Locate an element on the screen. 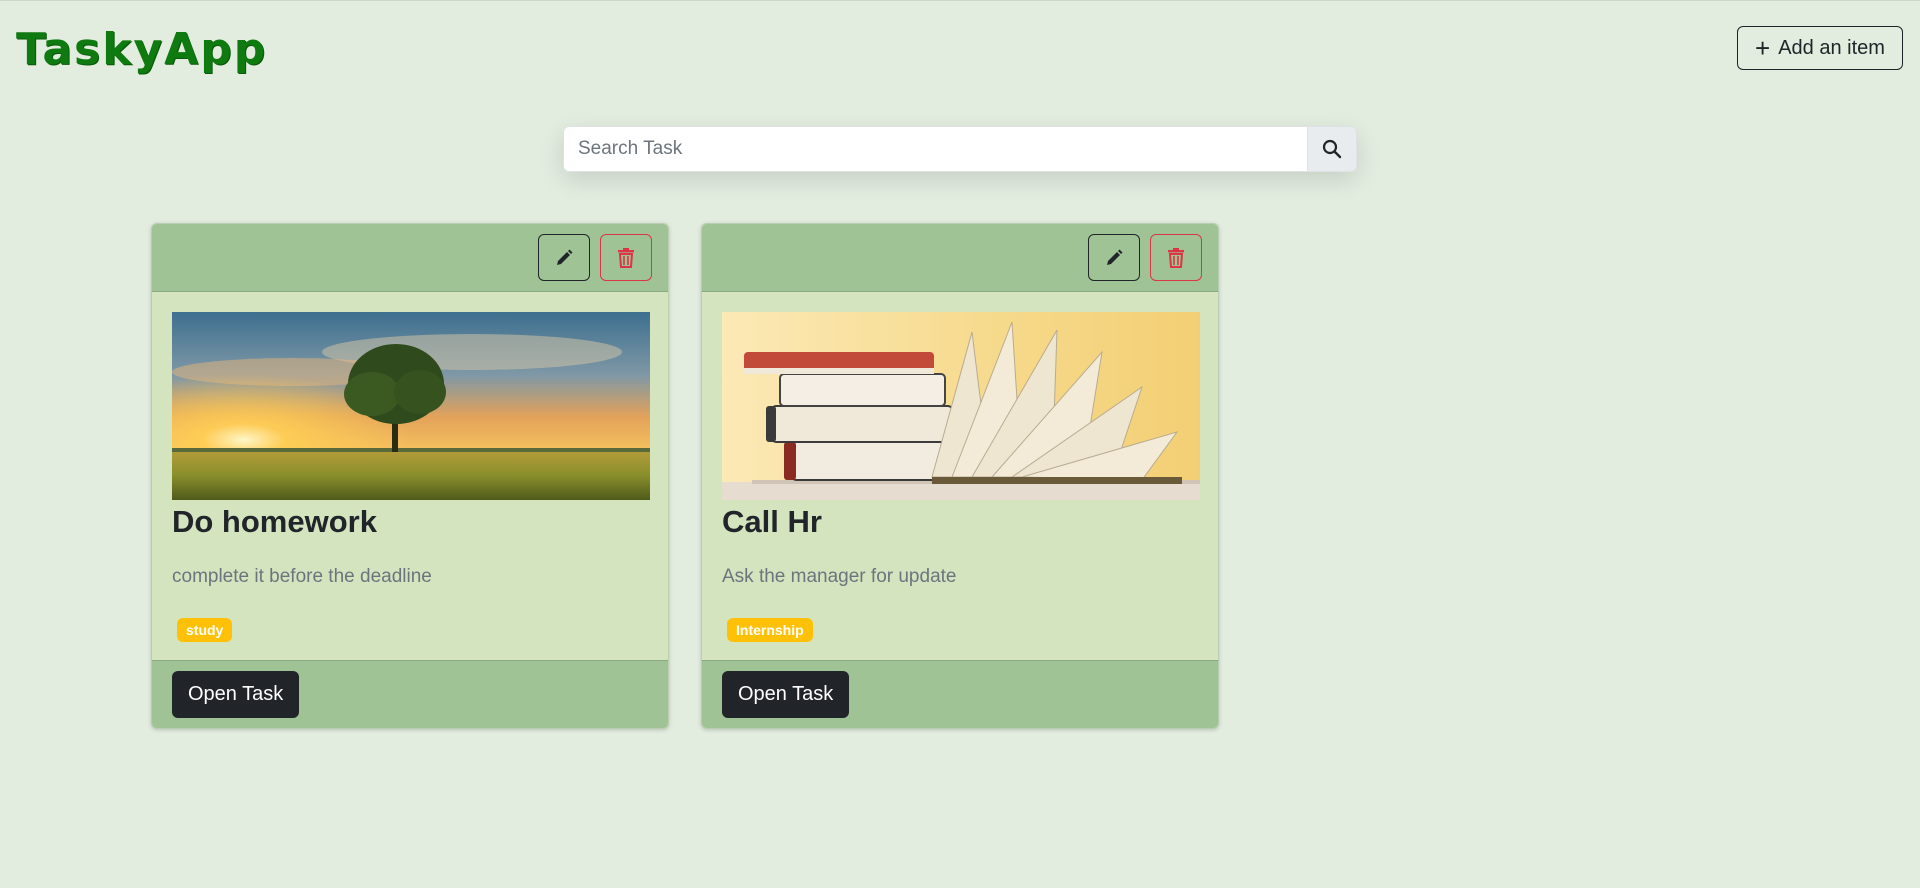  search-icon is located at coordinates (1332, 149).